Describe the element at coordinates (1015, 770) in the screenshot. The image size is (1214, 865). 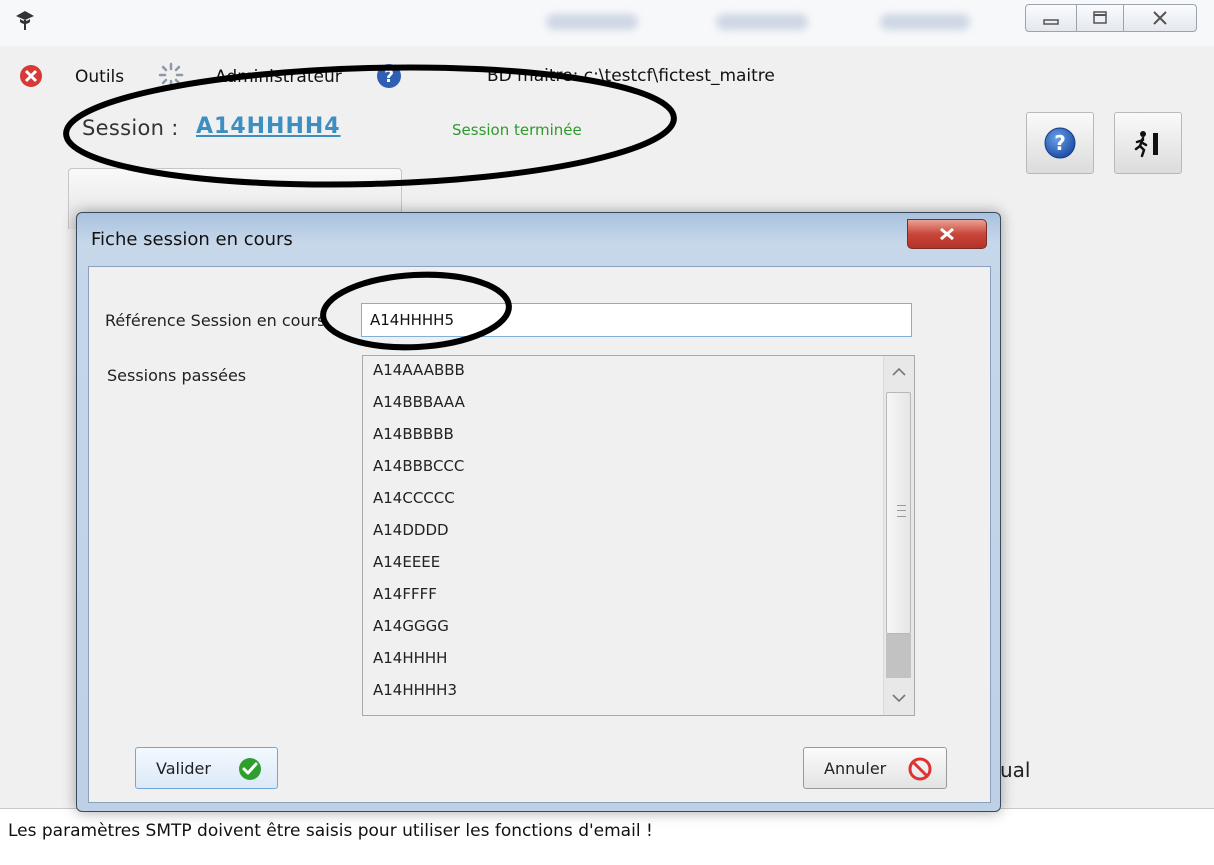
I see `background-partial-text: ual` at that location.